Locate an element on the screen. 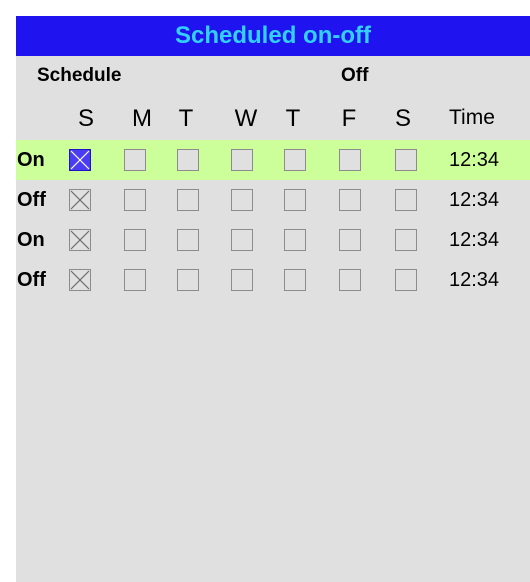 The height and width of the screenshot is (582, 530). day-header-tuesday: T is located at coordinates (186, 118).